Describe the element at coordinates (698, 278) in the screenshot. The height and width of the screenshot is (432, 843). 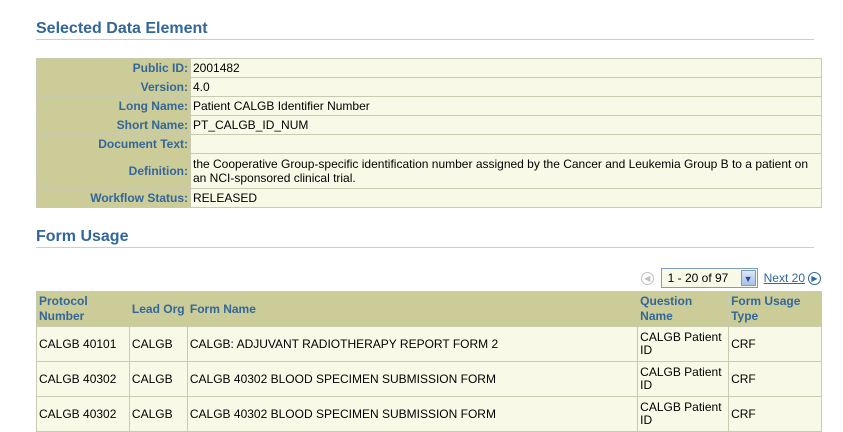
I see `page-range-value: 1 - 20 of 97` at that location.